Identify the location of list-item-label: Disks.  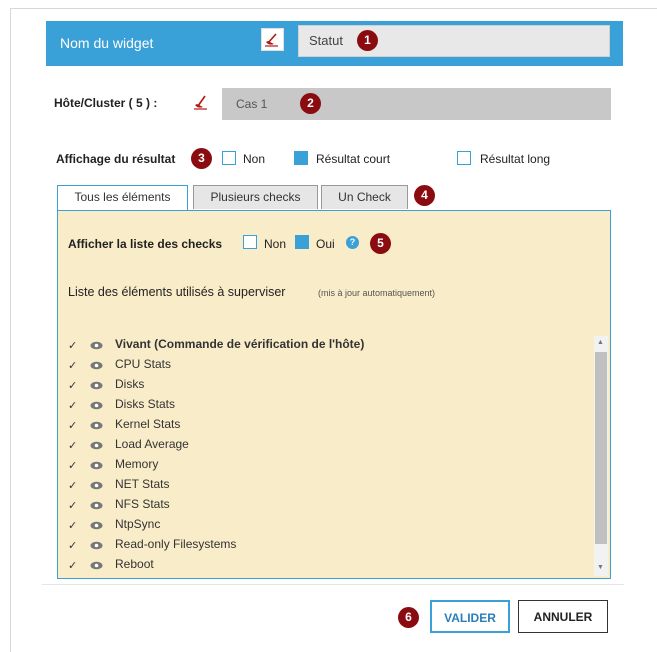
(130, 384).